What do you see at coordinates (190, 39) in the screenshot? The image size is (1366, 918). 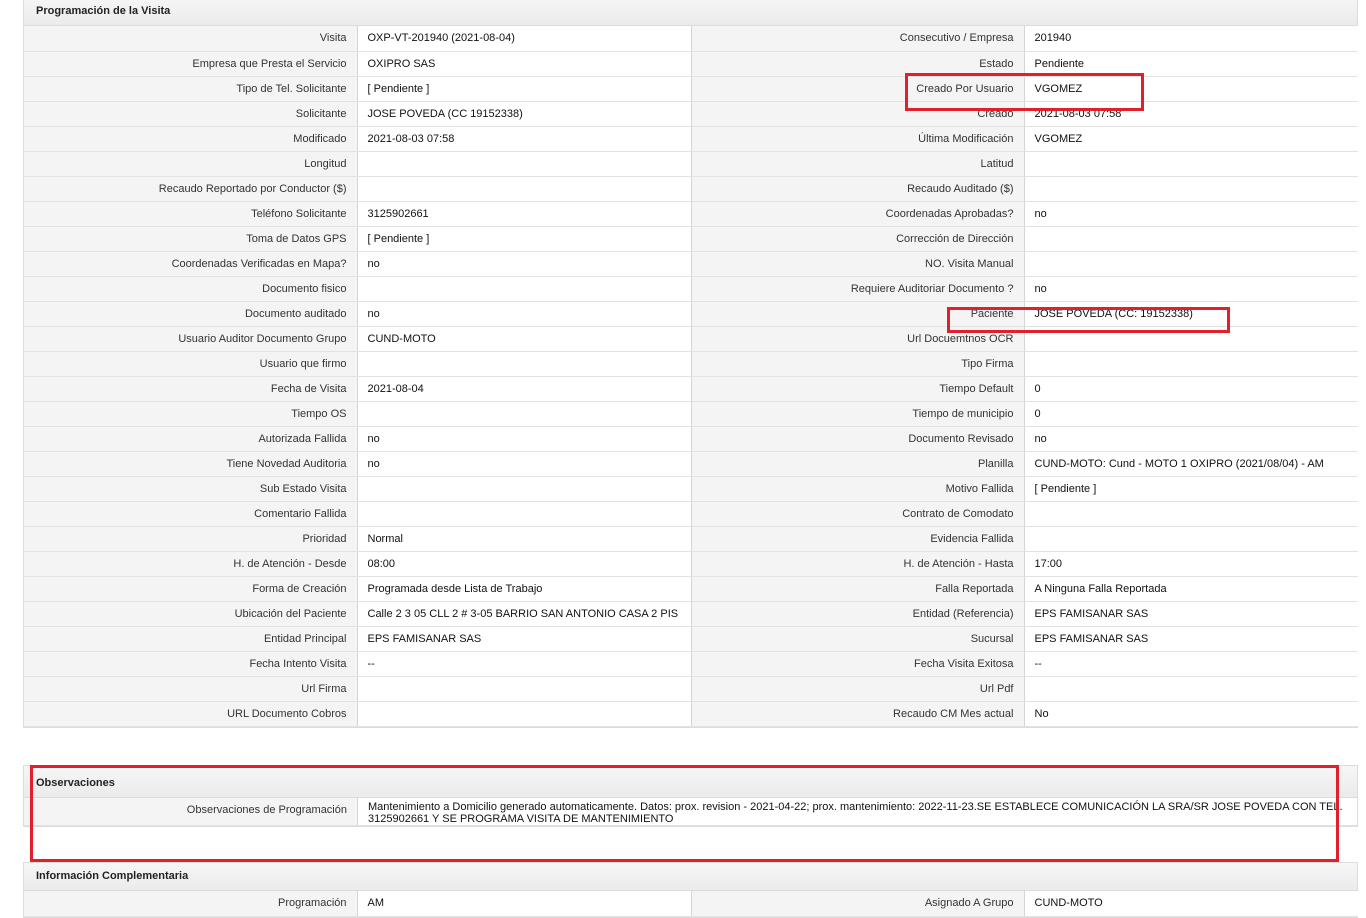 I see `field-label: Visita` at bounding box center [190, 39].